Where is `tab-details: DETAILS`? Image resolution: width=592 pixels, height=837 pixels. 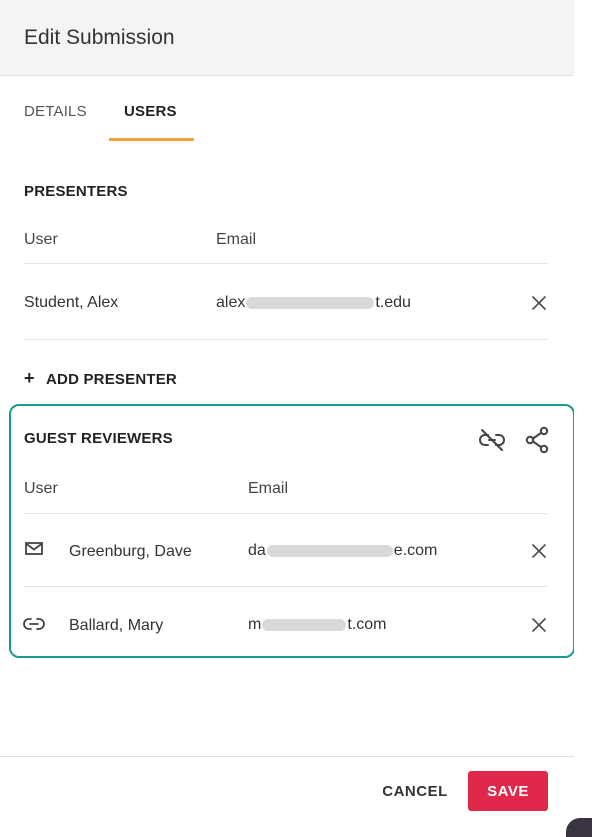
tab-details: DETAILS is located at coordinates (55, 111).